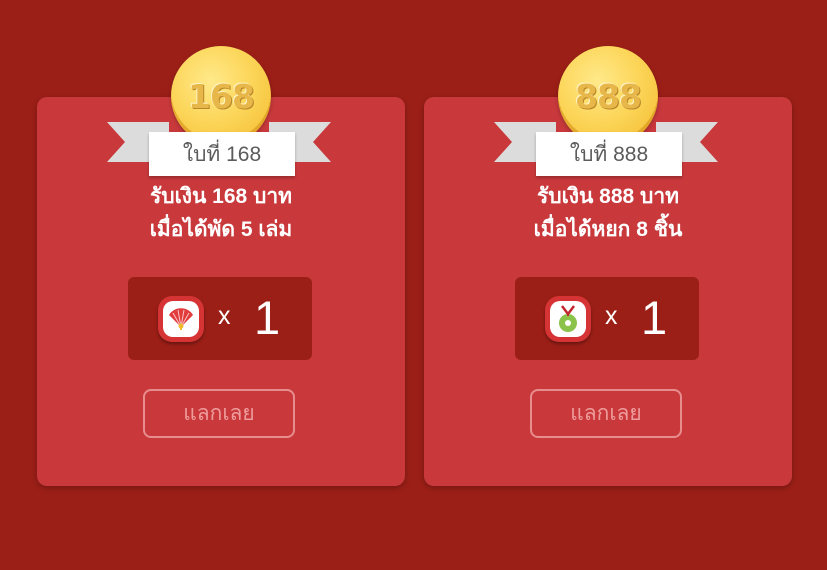 This screenshot has width=827, height=570. Describe the element at coordinates (221, 196) in the screenshot. I see `reward-amount-text: รับเงิน 168 บาท` at that location.